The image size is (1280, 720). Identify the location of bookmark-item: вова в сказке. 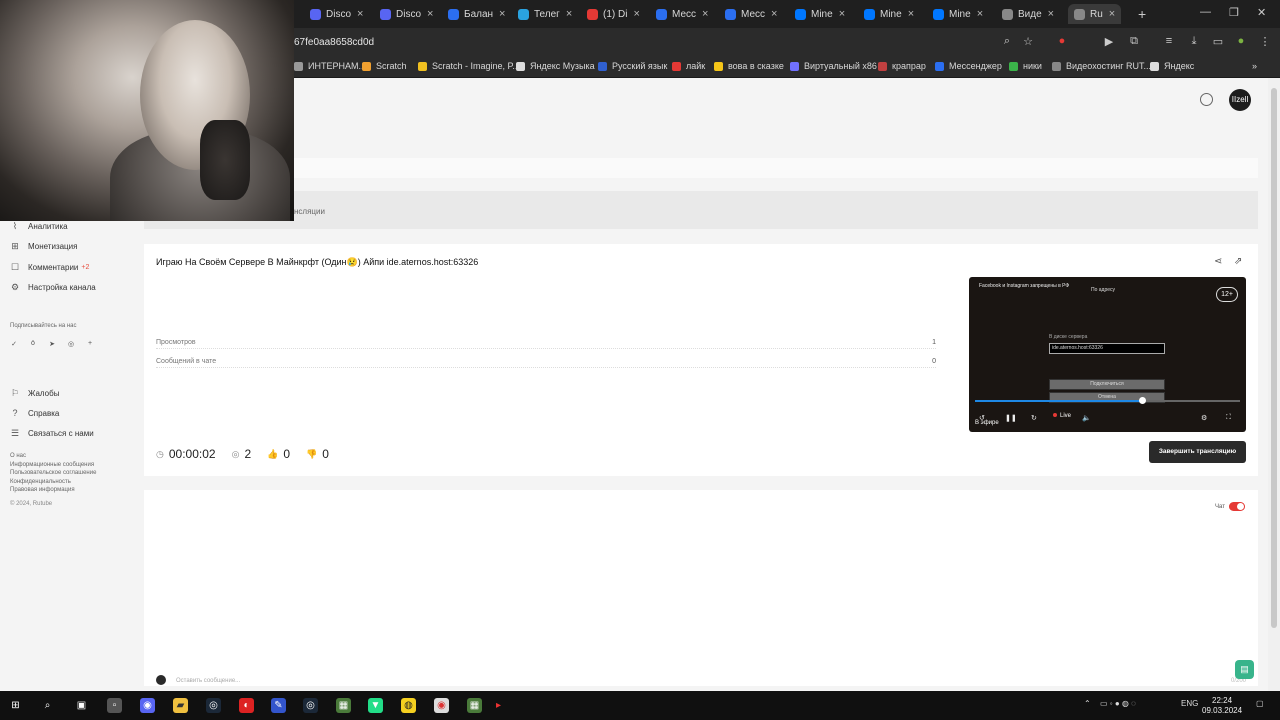
(749, 66).